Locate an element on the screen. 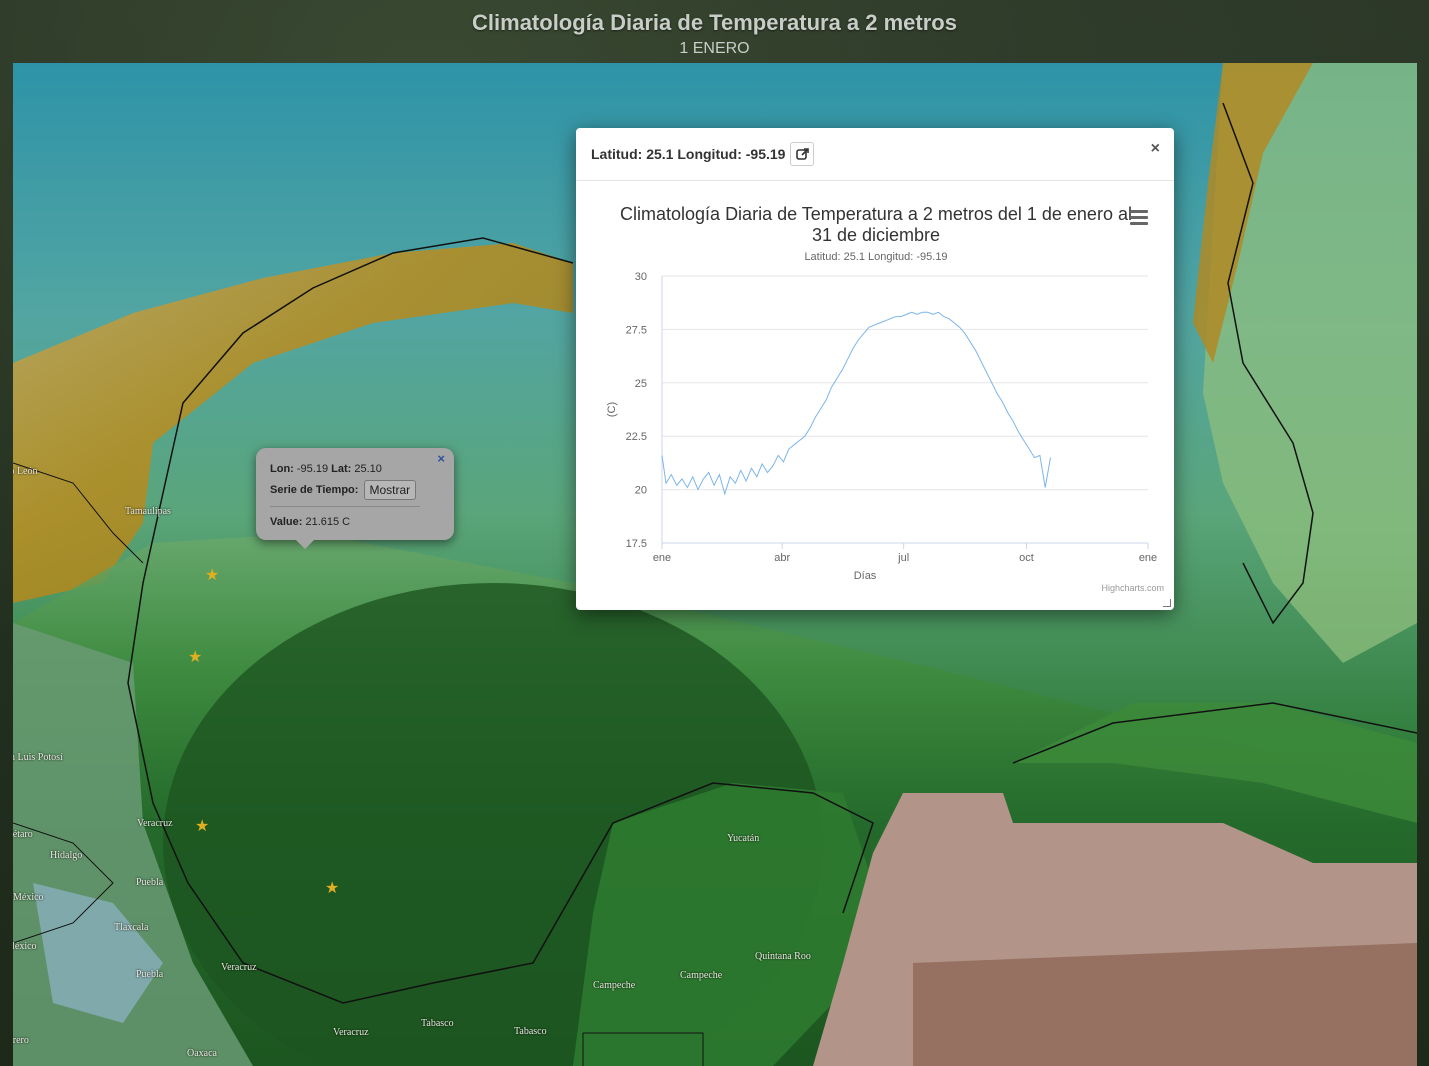  popup-divider is located at coordinates (345, 506).